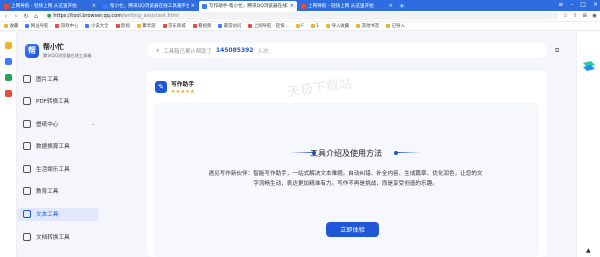  What do you see at coordinates (16, 16) in the screenshot?
I see `forward-icon: ›` at bounding box center [16, 16].